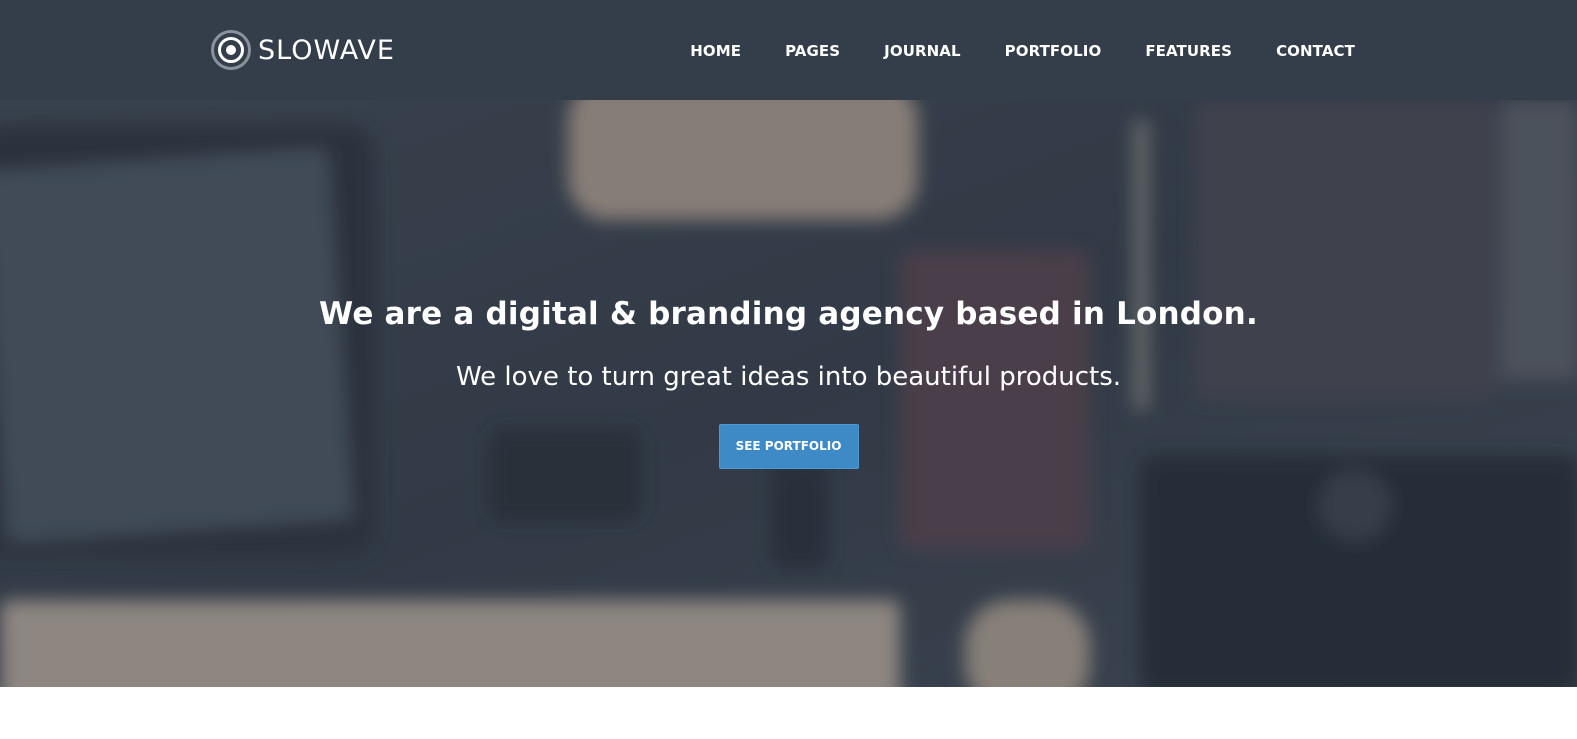  I want to click on nav-item-portfolio: PORTFOLIO, so click(1053, 50).